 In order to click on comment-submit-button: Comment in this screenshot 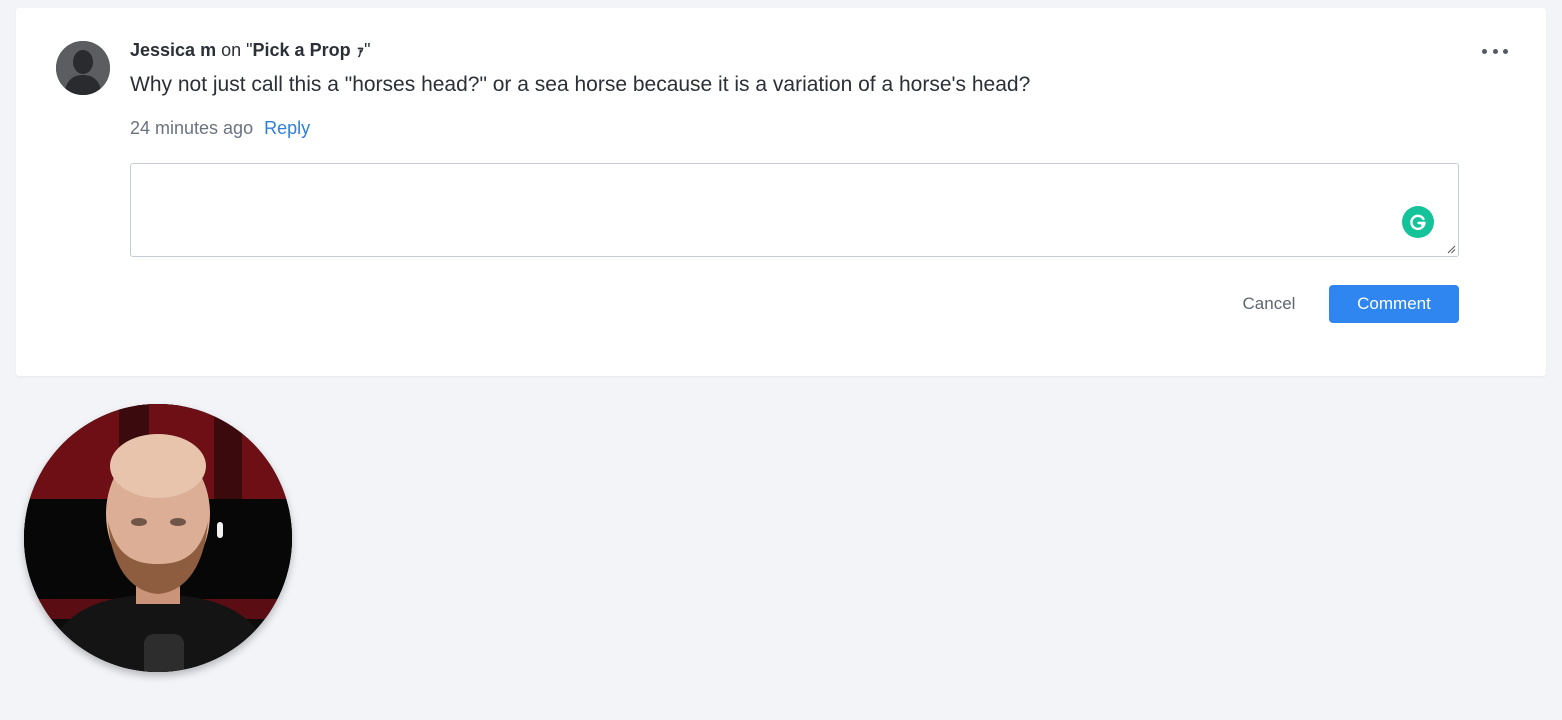, I will do `click(1394, 304)`.